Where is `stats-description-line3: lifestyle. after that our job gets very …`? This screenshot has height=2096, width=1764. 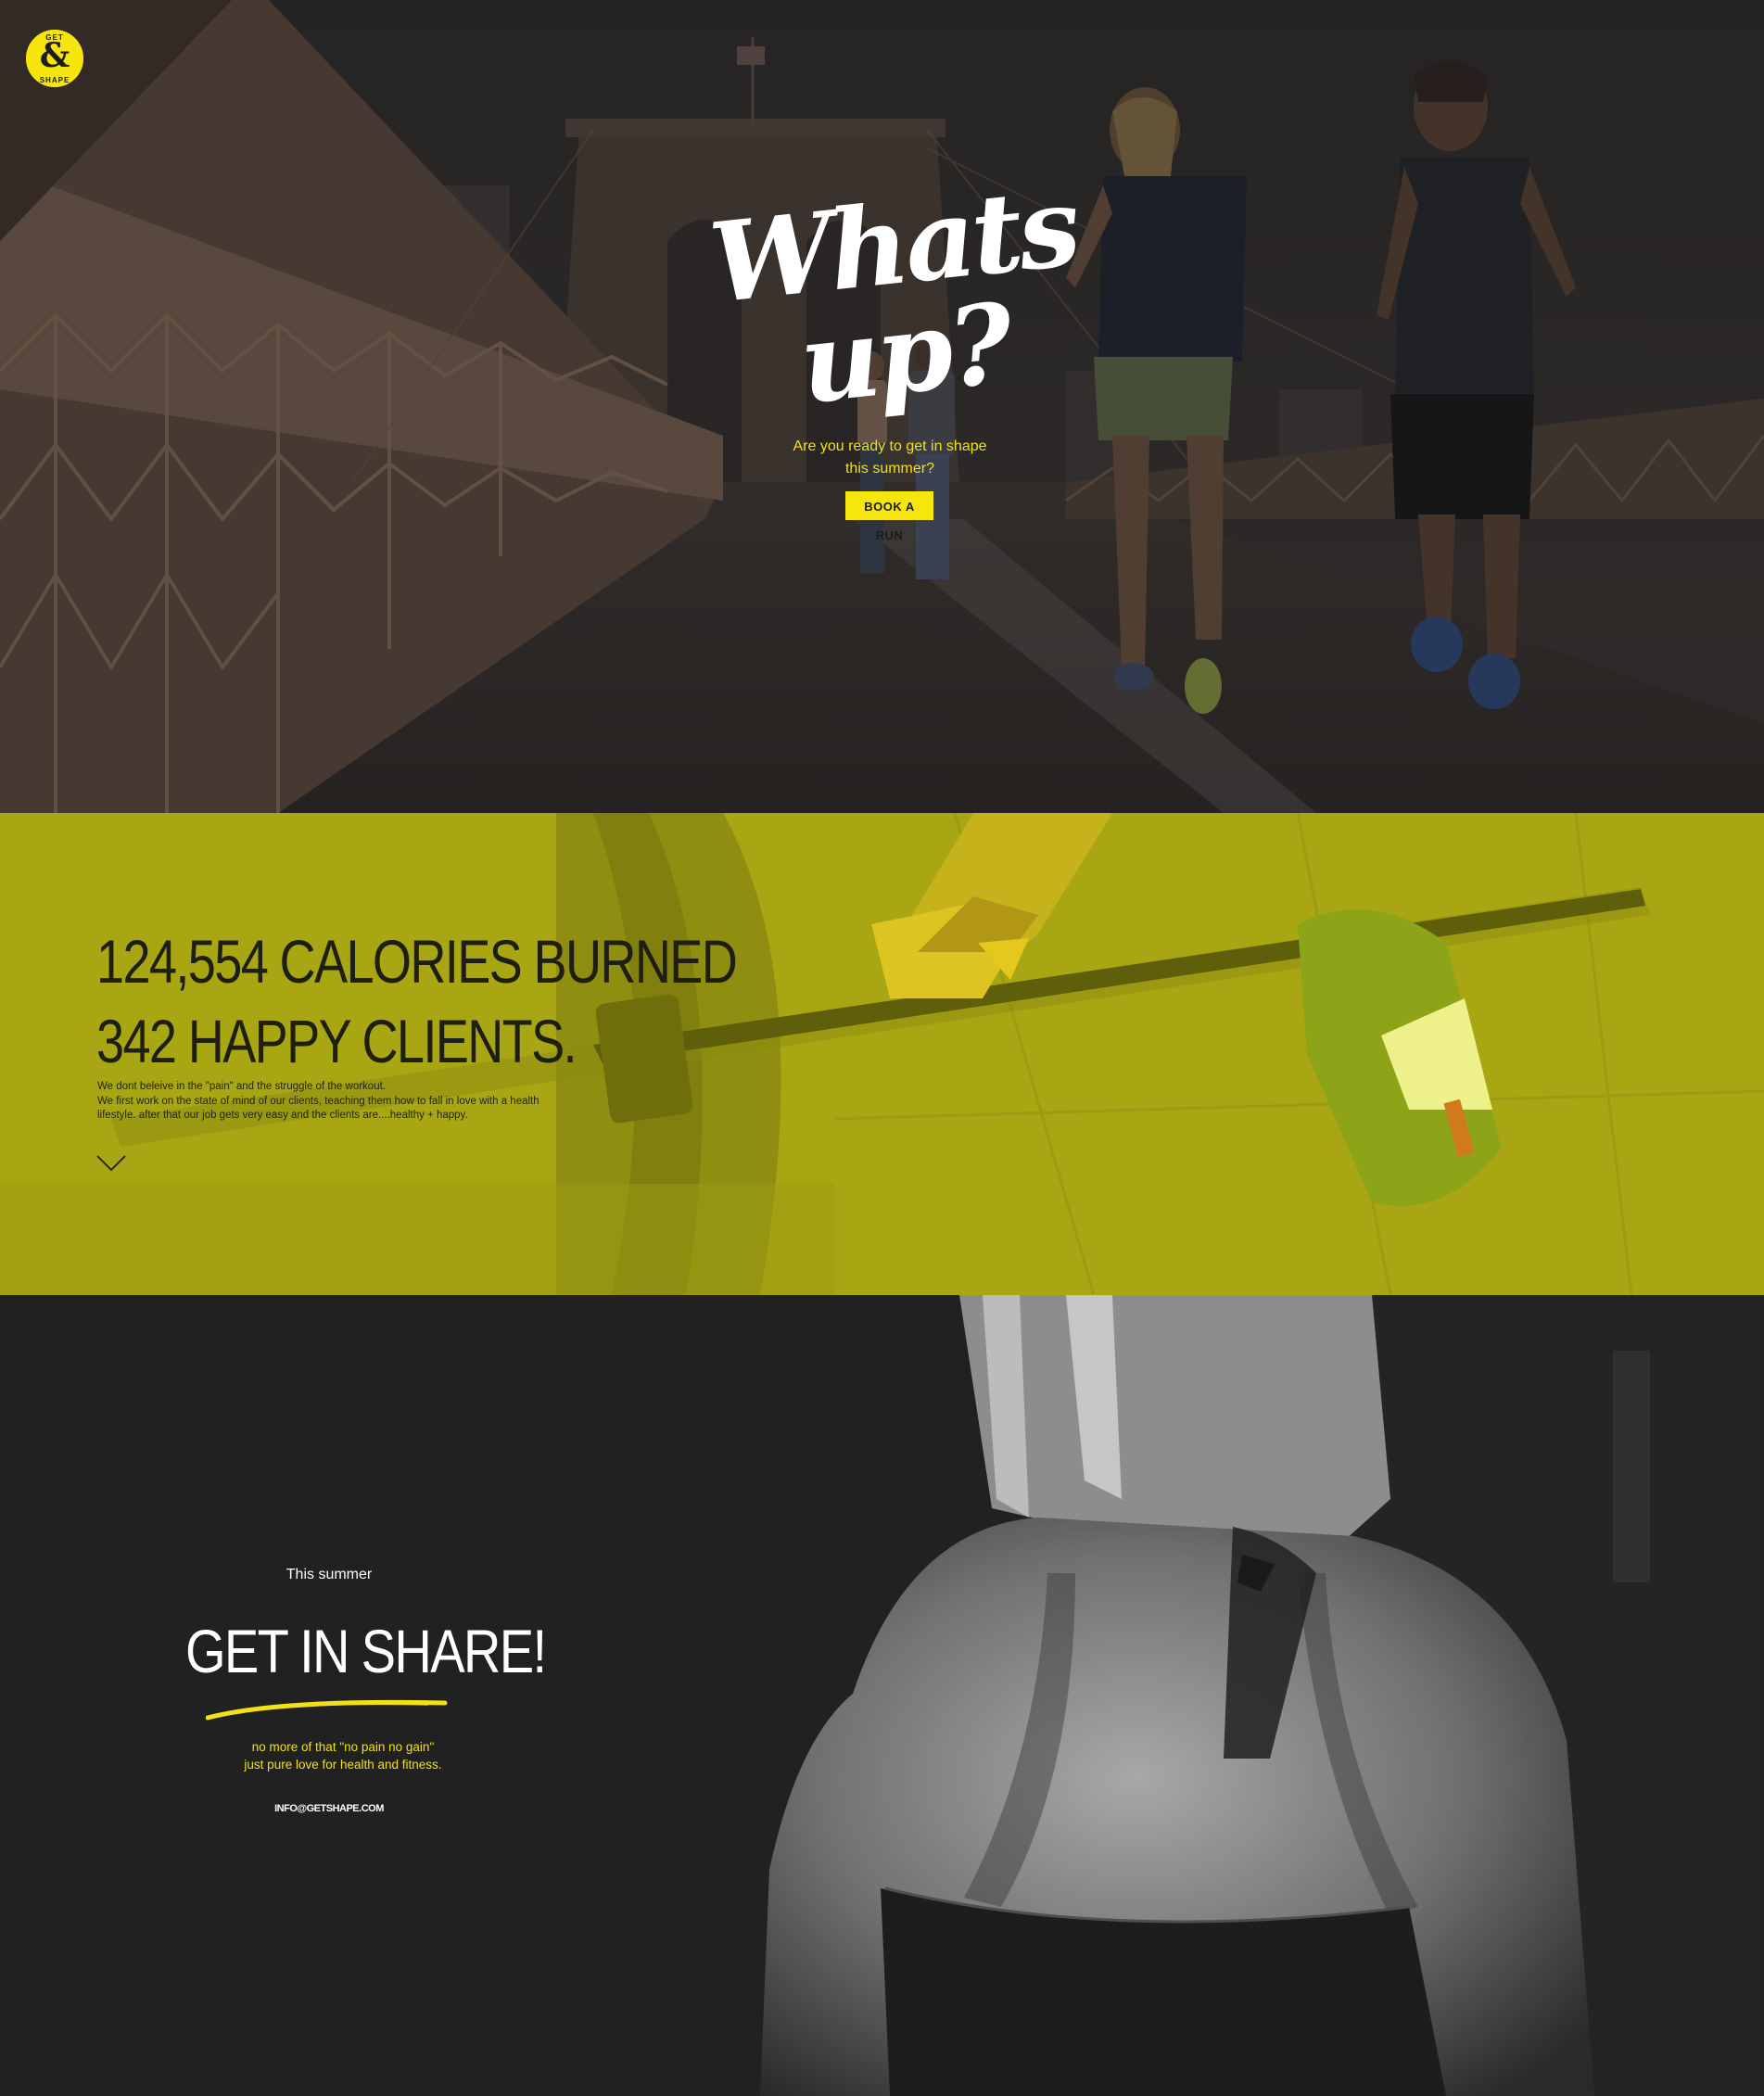
stats-description-line3: lifestyle. after that our job gets very … is located at coordinates (282, 1115).